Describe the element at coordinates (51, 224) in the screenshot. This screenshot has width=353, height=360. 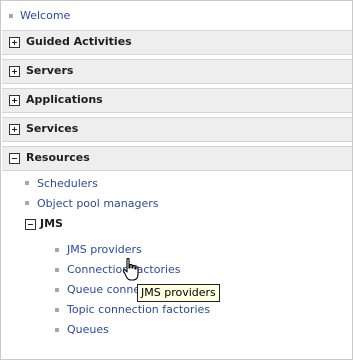
I see `nav-folder-jms: JMS` at that location.